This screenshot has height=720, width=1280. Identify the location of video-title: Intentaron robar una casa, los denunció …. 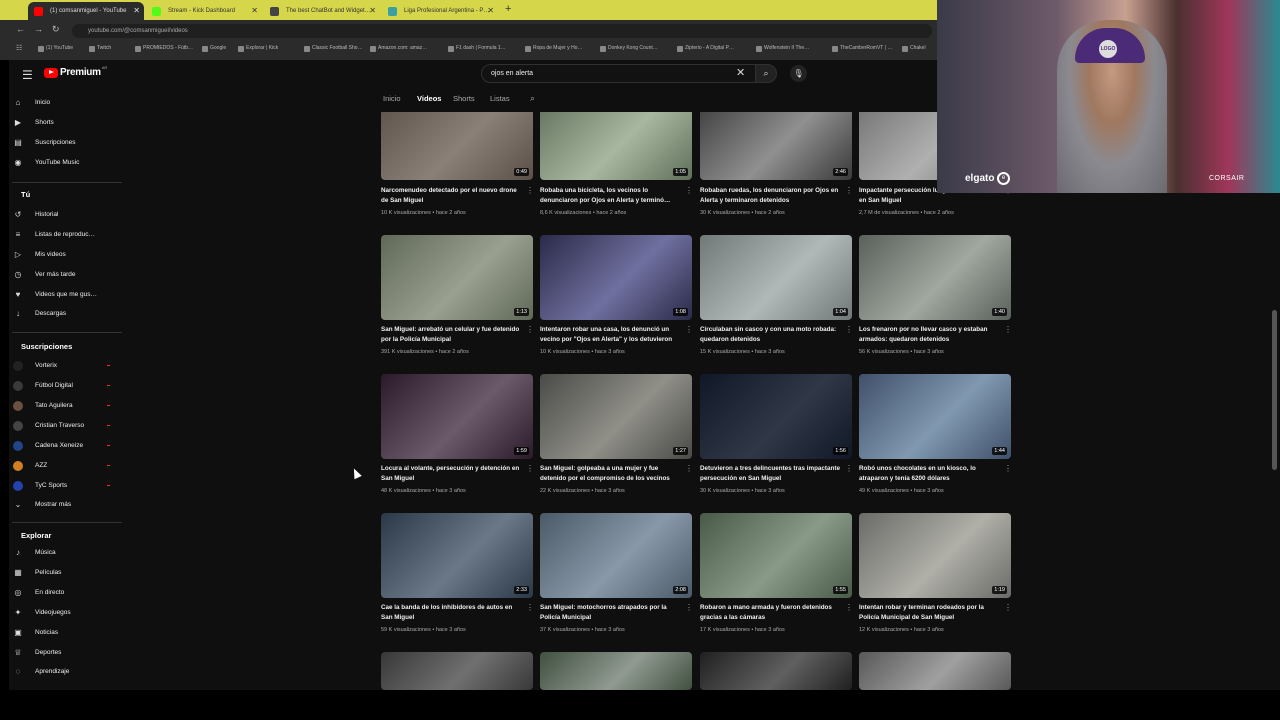
(610, 334).